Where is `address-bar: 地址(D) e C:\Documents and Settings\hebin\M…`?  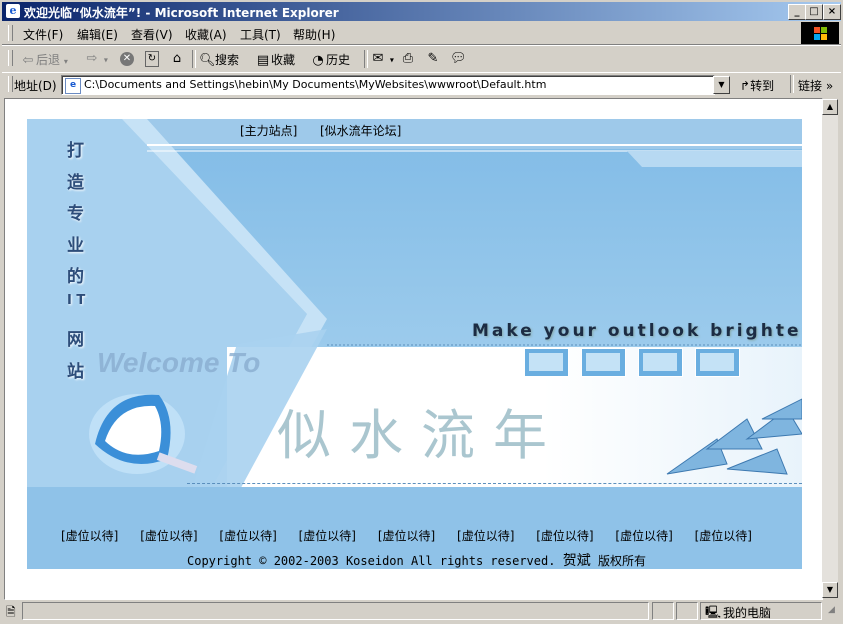
address-bar: 地址(D) e C:\Documents and Settings\hebin\M… is located at coordinates (421, 84).